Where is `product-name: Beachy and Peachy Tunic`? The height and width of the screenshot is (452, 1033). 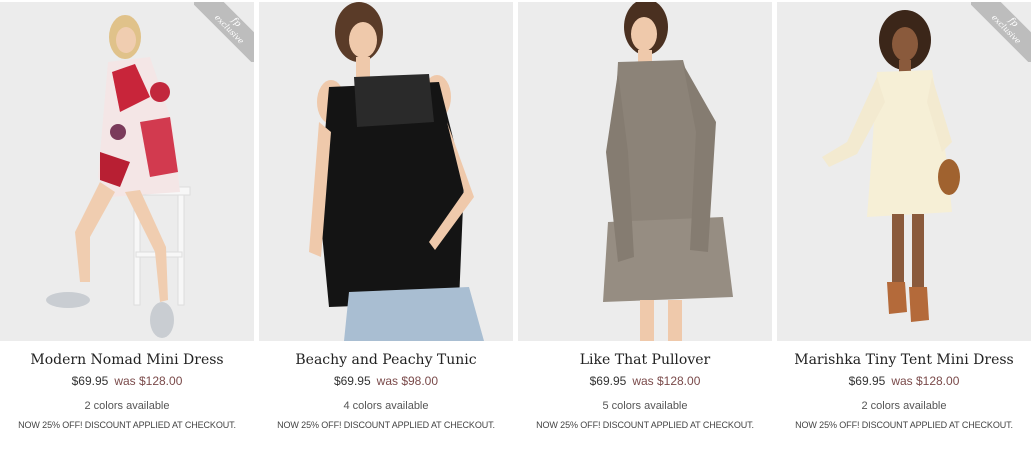 product-name: Beachy and Peachy Tunic is located at coordinates (386, 360).